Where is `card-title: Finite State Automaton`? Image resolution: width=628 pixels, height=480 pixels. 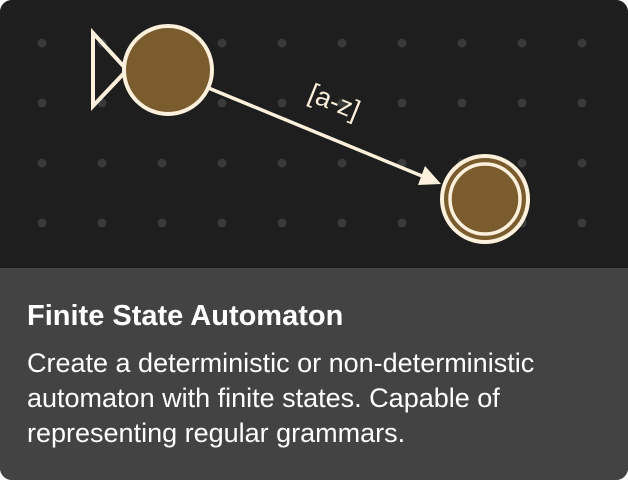 card-title: Finite State Automaton is located at coordinates (185, 316).